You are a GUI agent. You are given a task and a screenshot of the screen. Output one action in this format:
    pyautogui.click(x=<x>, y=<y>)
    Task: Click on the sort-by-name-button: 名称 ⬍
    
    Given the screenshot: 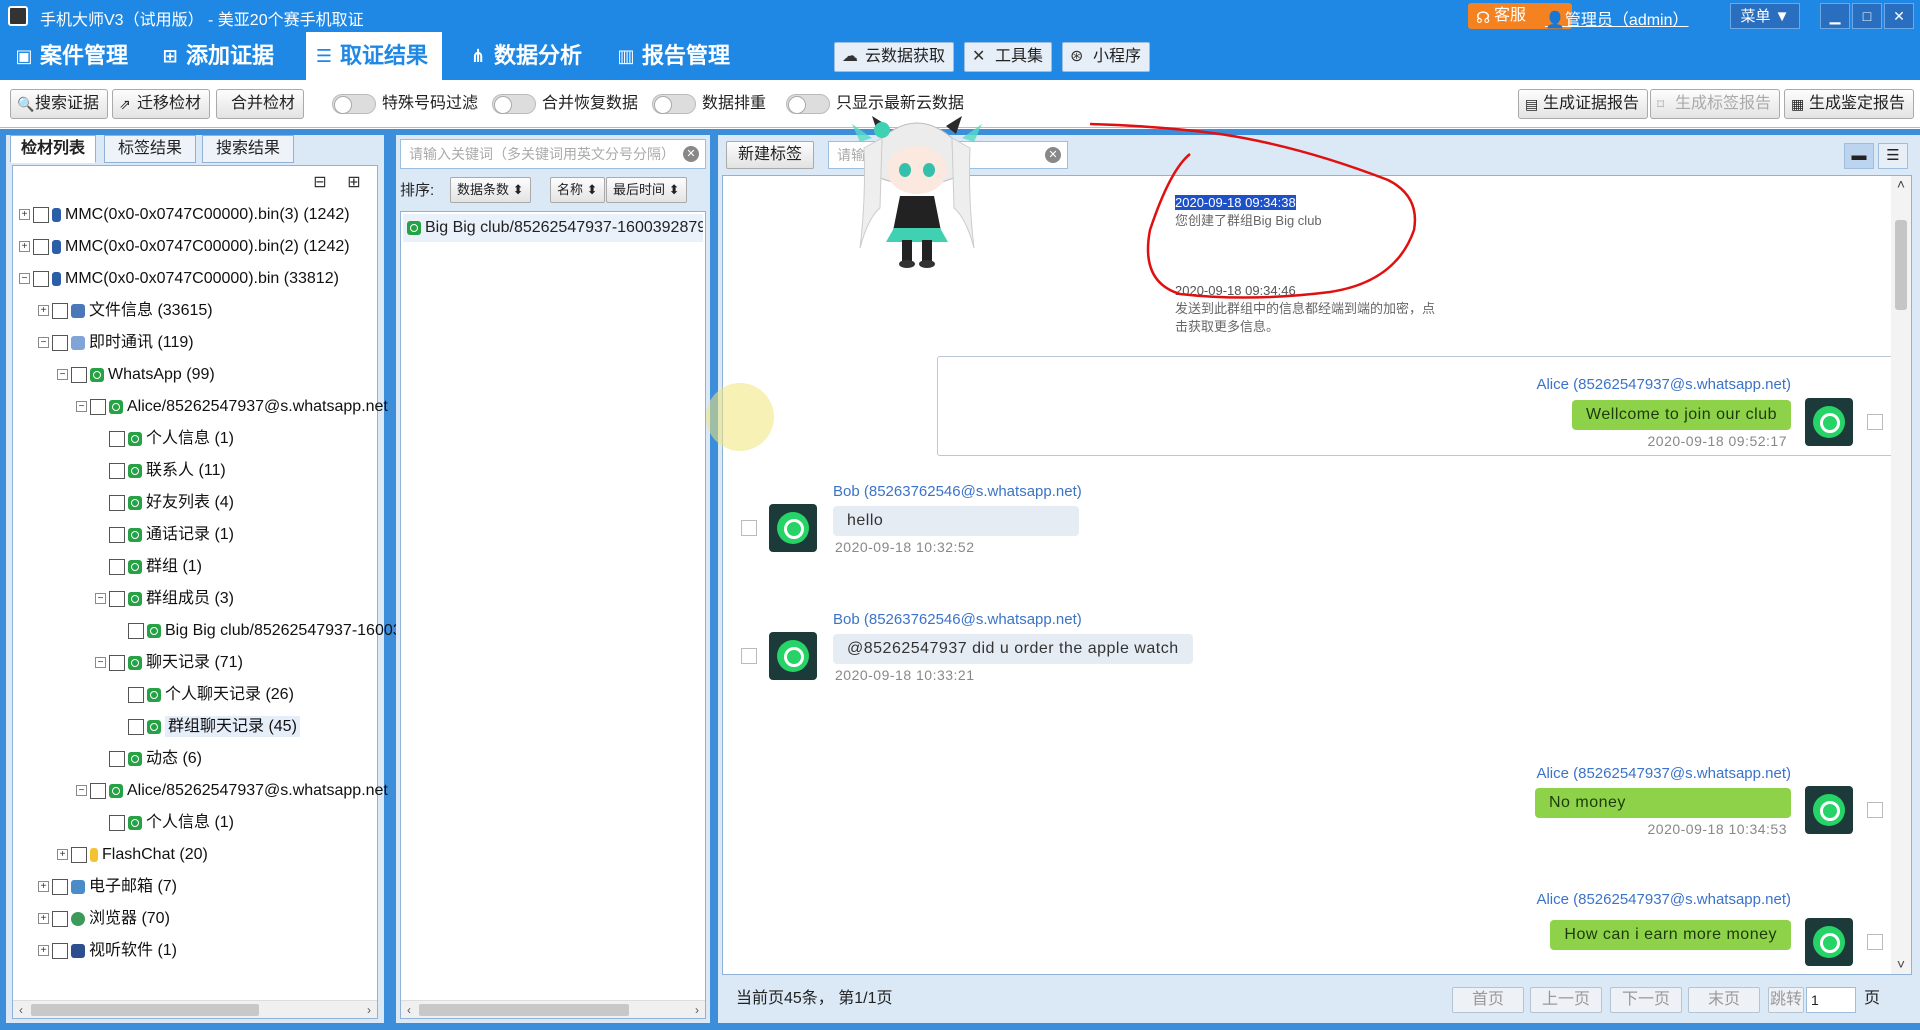 What is the action you would take?
    pyautogui.click(x=577, y=190)
    